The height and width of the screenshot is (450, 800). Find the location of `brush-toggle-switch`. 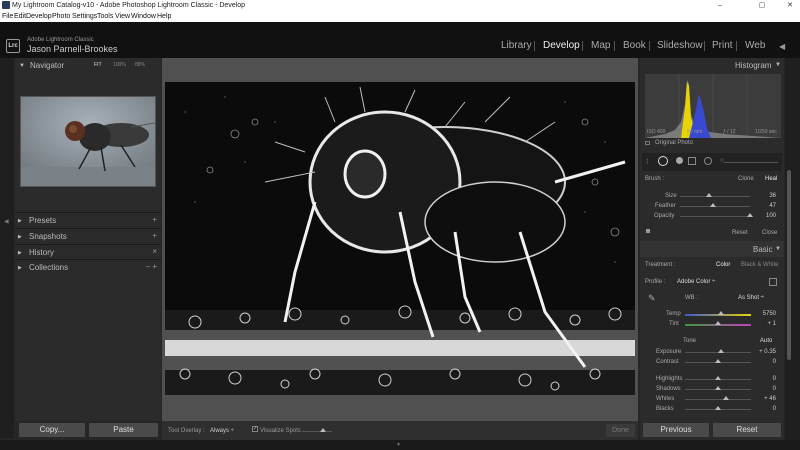

brush-toggle-switch is located at coordinates (648, 231).